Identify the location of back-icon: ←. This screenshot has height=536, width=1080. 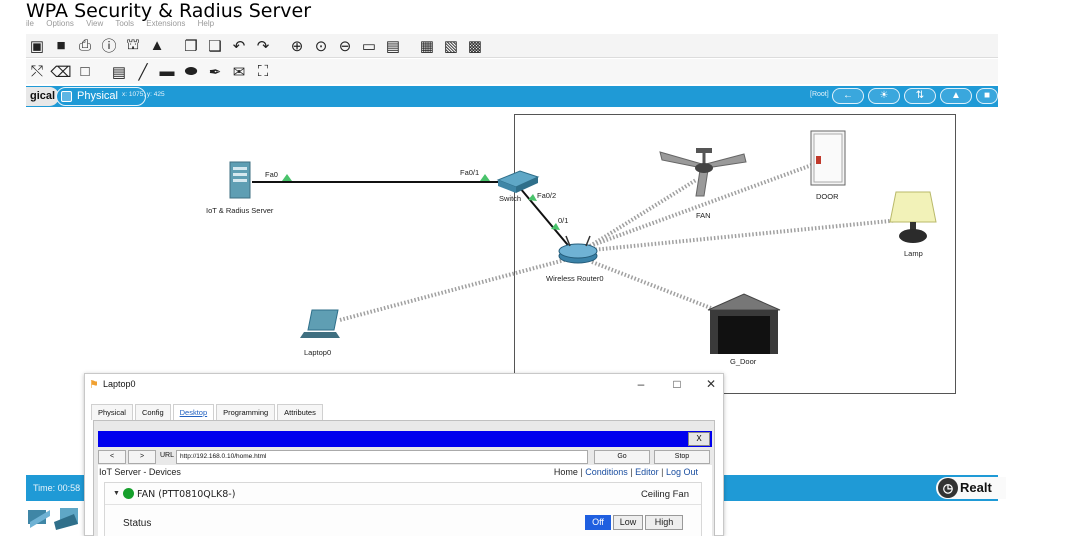
(848, 96).